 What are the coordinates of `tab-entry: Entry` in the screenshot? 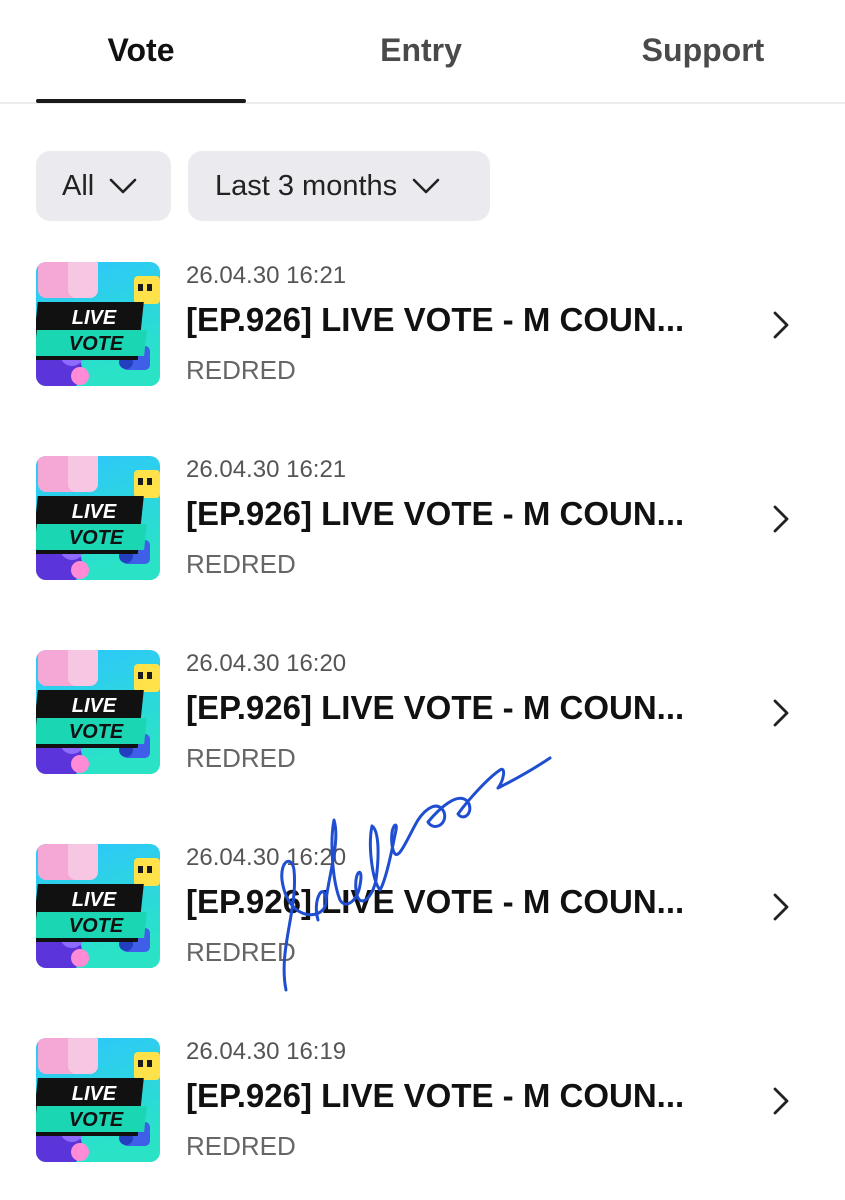 It's located at (421, 50).